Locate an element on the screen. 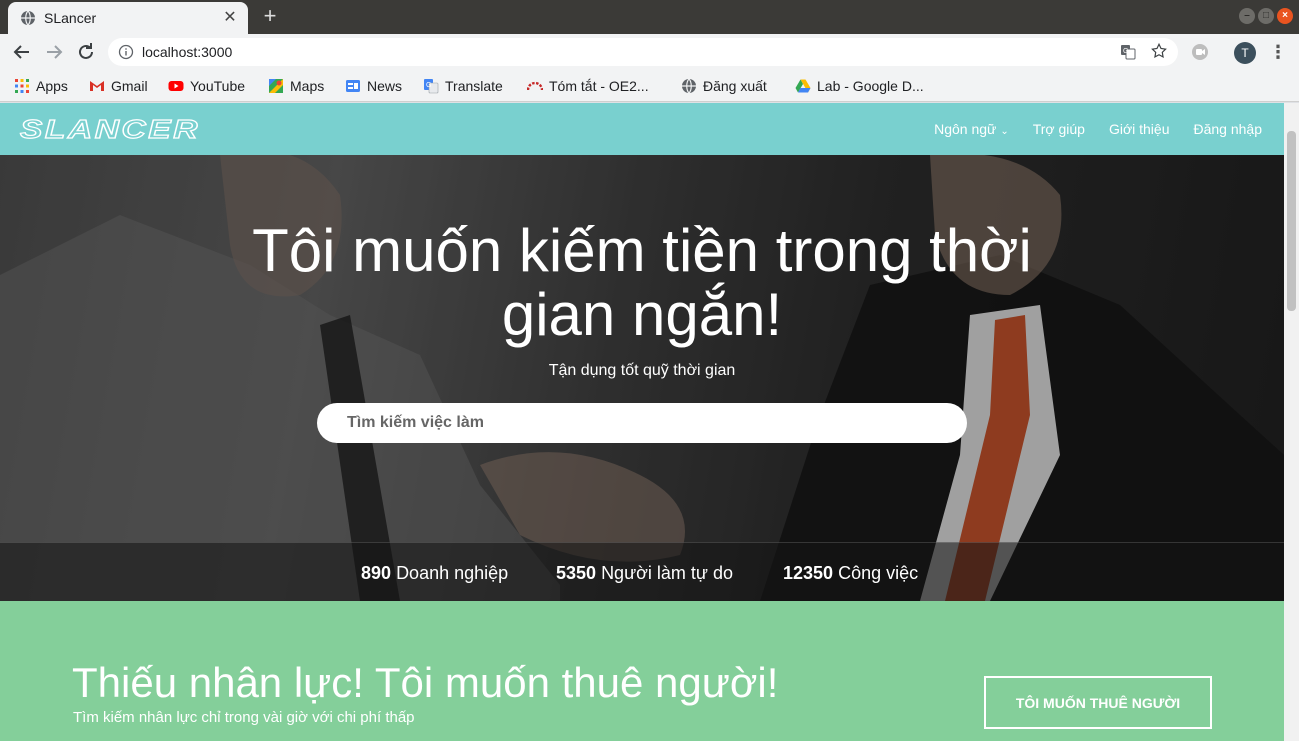  nav-help-link: Trợ giúp is located at coordinates (1059, 129).